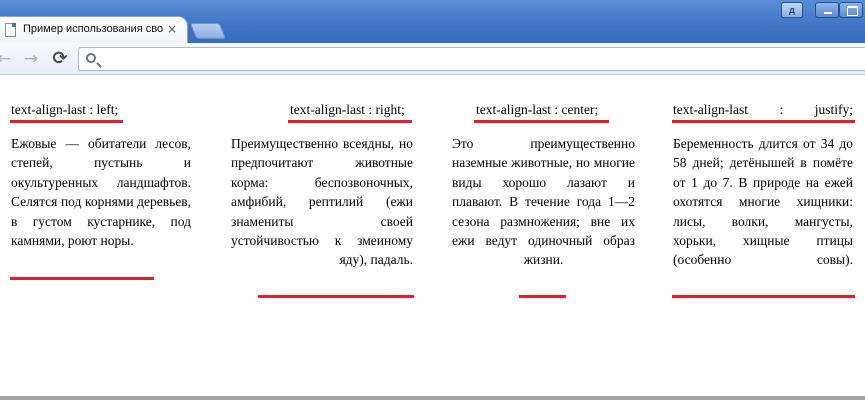 The height and width of the screenshot is (400, 865). I want to click on column-heading: text-align-last : justify;, so click(763, 109).